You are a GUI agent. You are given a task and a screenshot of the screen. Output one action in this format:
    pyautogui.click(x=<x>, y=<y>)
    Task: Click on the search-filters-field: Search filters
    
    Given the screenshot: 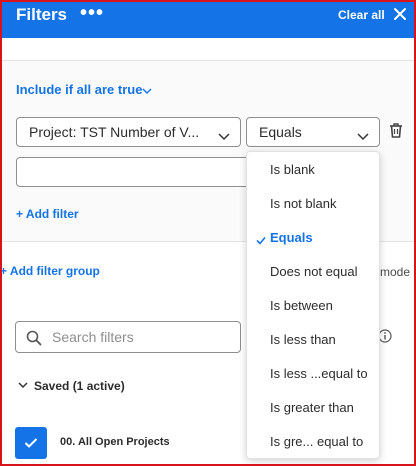 What is the action you would take?
    pyautogui.click(x=128, y=337)
    